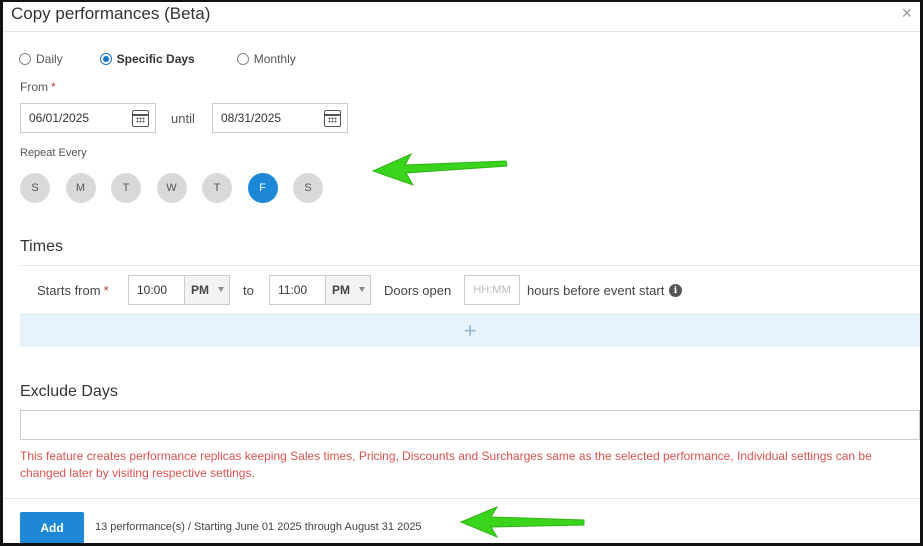 The width and height of the screenshot is (923, 546). Describe the element at coordinates (111, 13) in the screenshot. I see `dialog-title: Copy performances (Beta)` at that location.